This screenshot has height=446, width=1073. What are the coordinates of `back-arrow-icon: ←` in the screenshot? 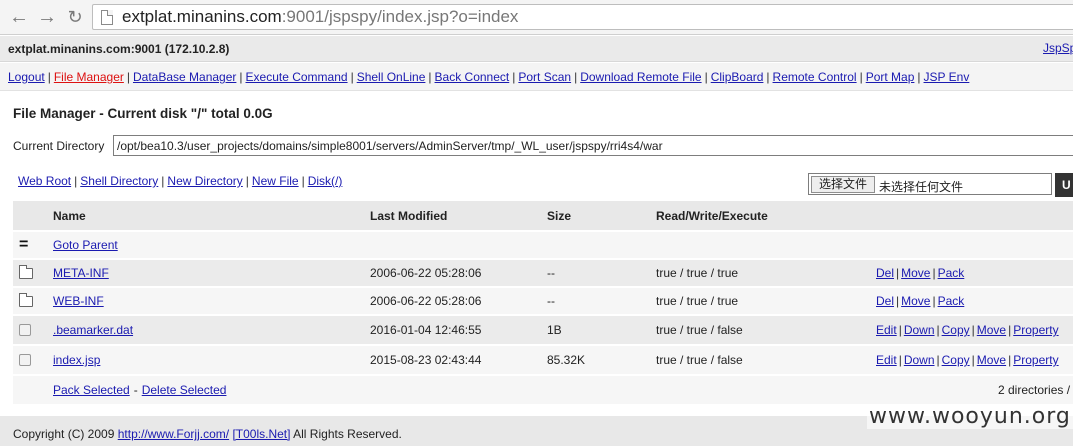 It's located at (19, 17).